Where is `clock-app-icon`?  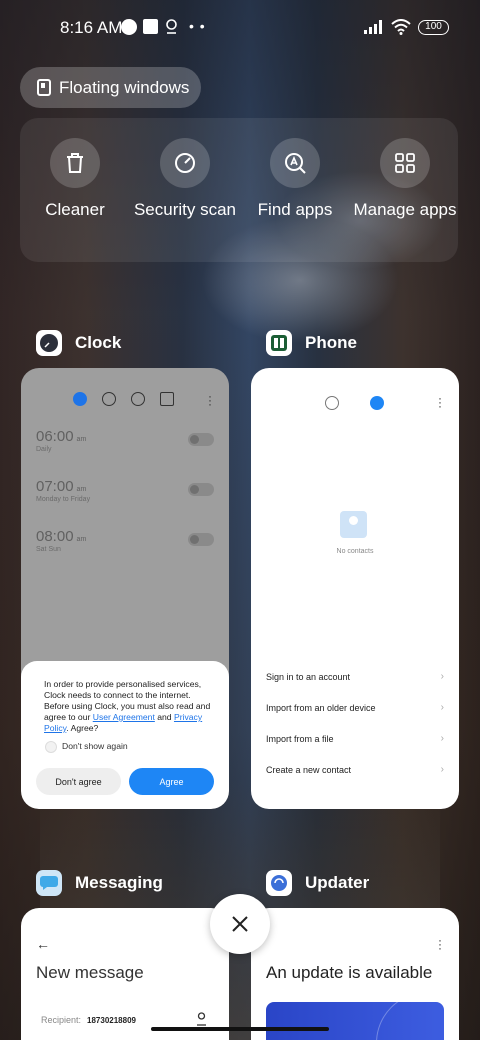
clock-app-icon is located at coordinates (49, 343).